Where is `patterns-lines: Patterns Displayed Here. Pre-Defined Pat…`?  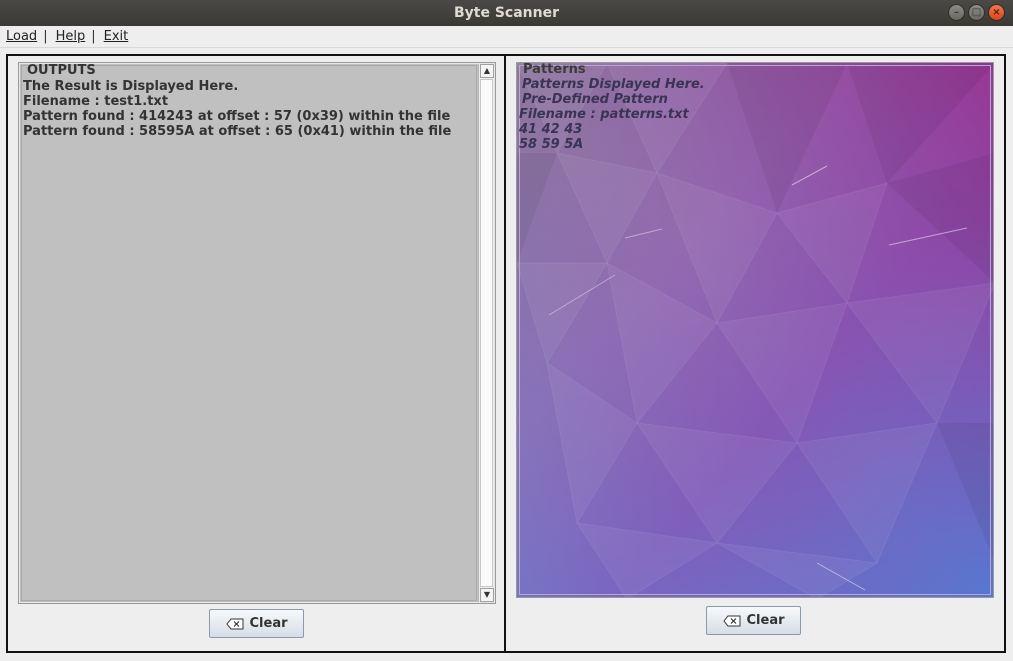 patterns-lines: Patterns Displayed Here. Pre-Defined Pat… is located at coordinates (612, 114).